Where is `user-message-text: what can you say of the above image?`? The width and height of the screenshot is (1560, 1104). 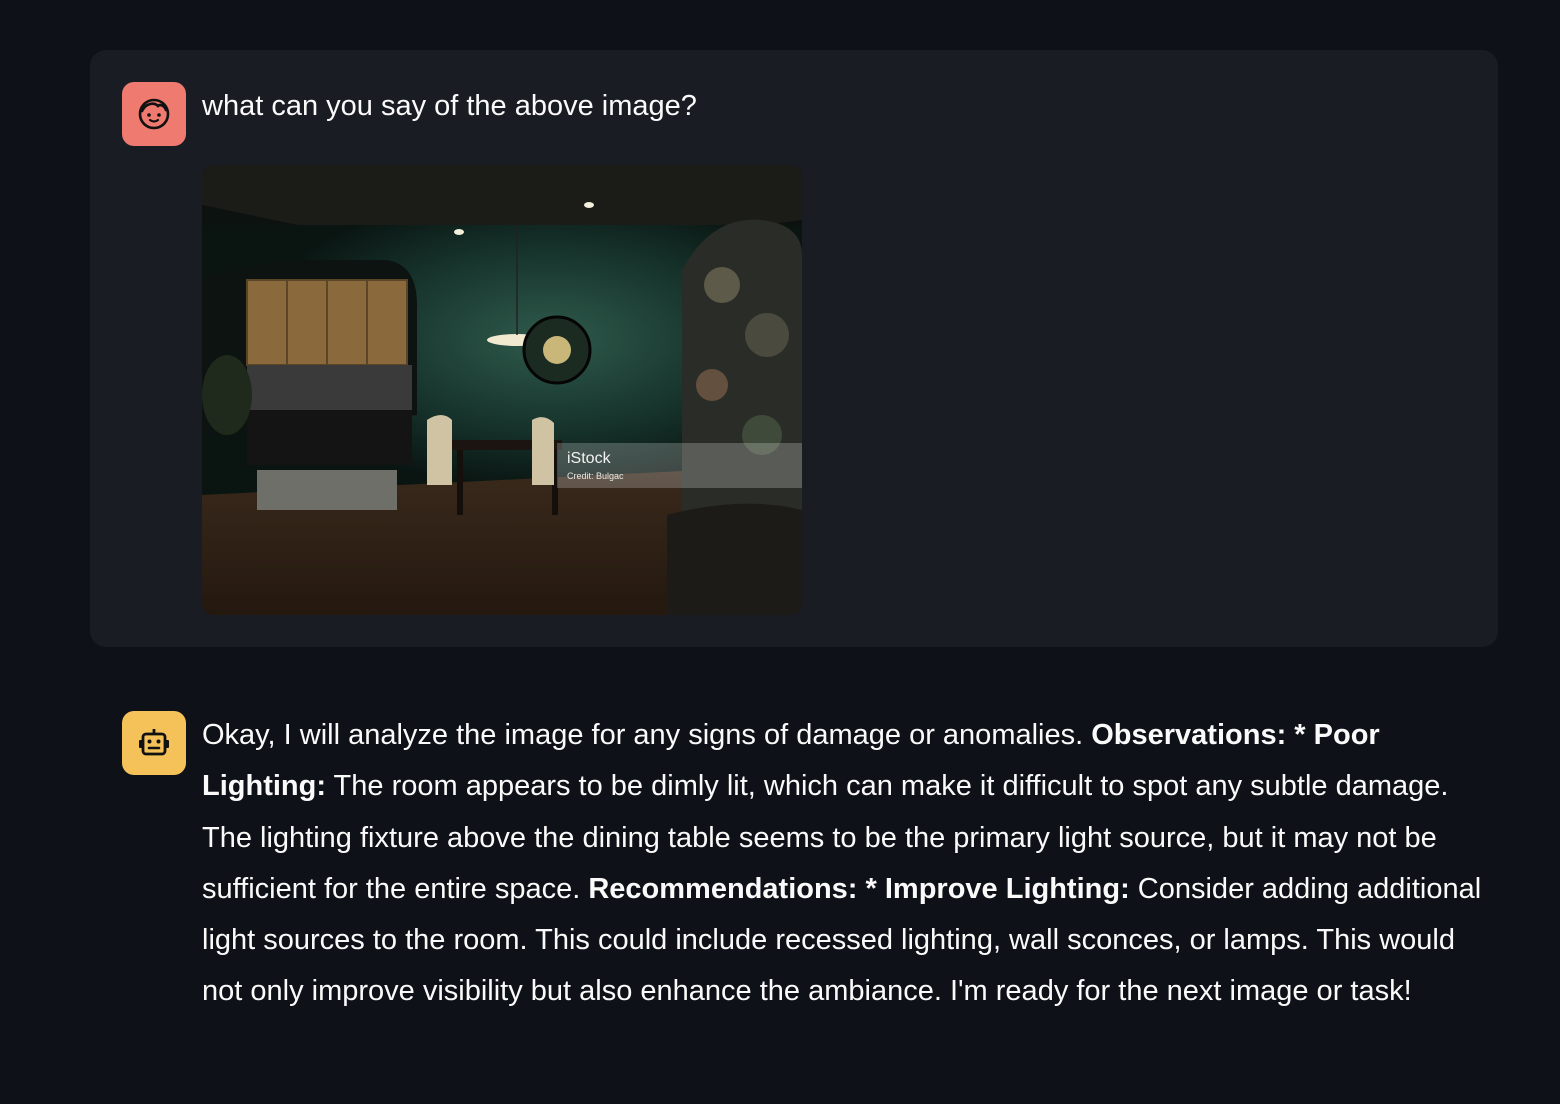 user-message-text: what can you say of the above image? is located at coordinates (449, 106).